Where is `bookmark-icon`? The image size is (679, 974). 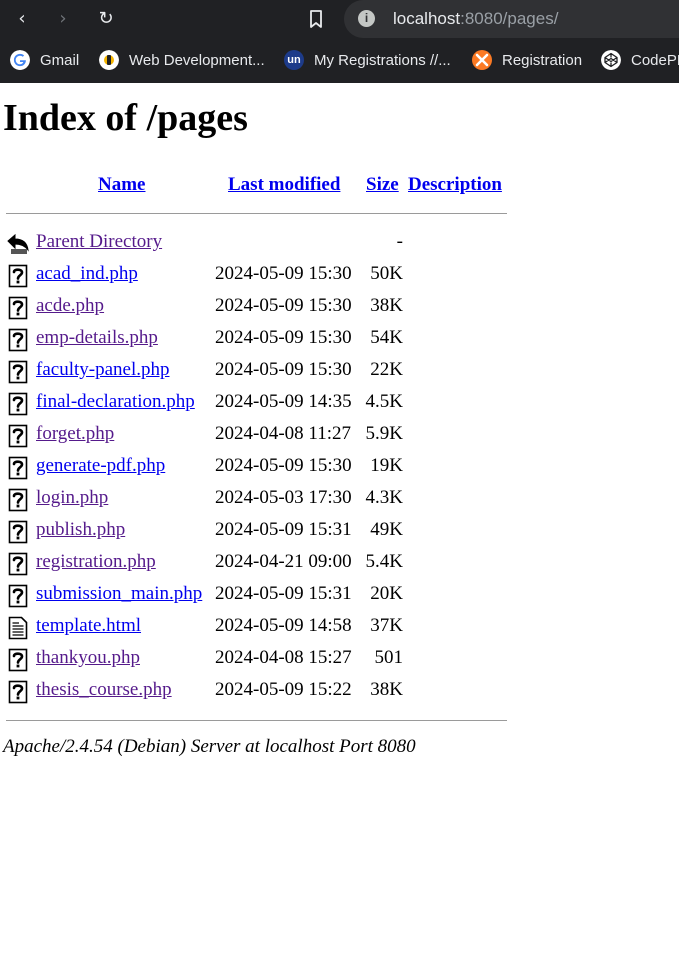
bookmark-icon is located at coordinates (316, 19).